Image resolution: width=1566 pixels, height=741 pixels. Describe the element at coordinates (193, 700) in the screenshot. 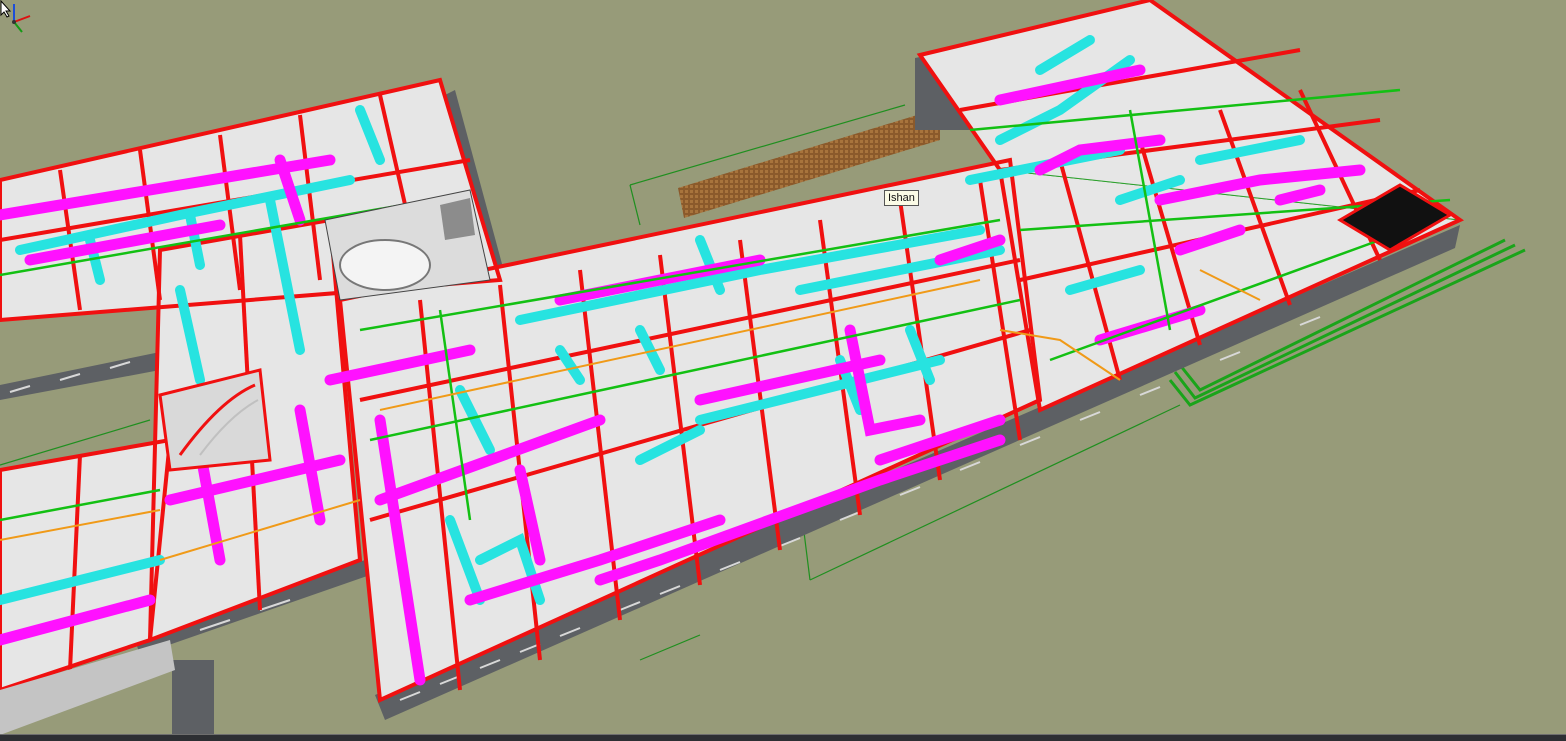

I see `support-column` at that location.